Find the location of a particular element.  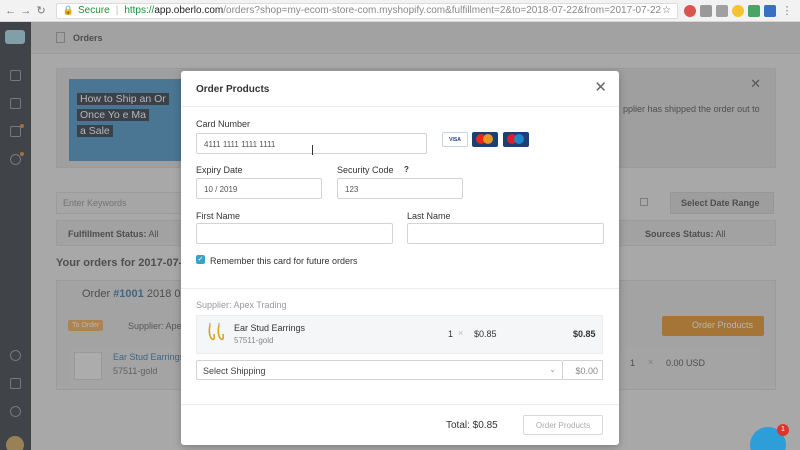

product-name: Ear Stud Earrings is located at coordinates (270, 328).